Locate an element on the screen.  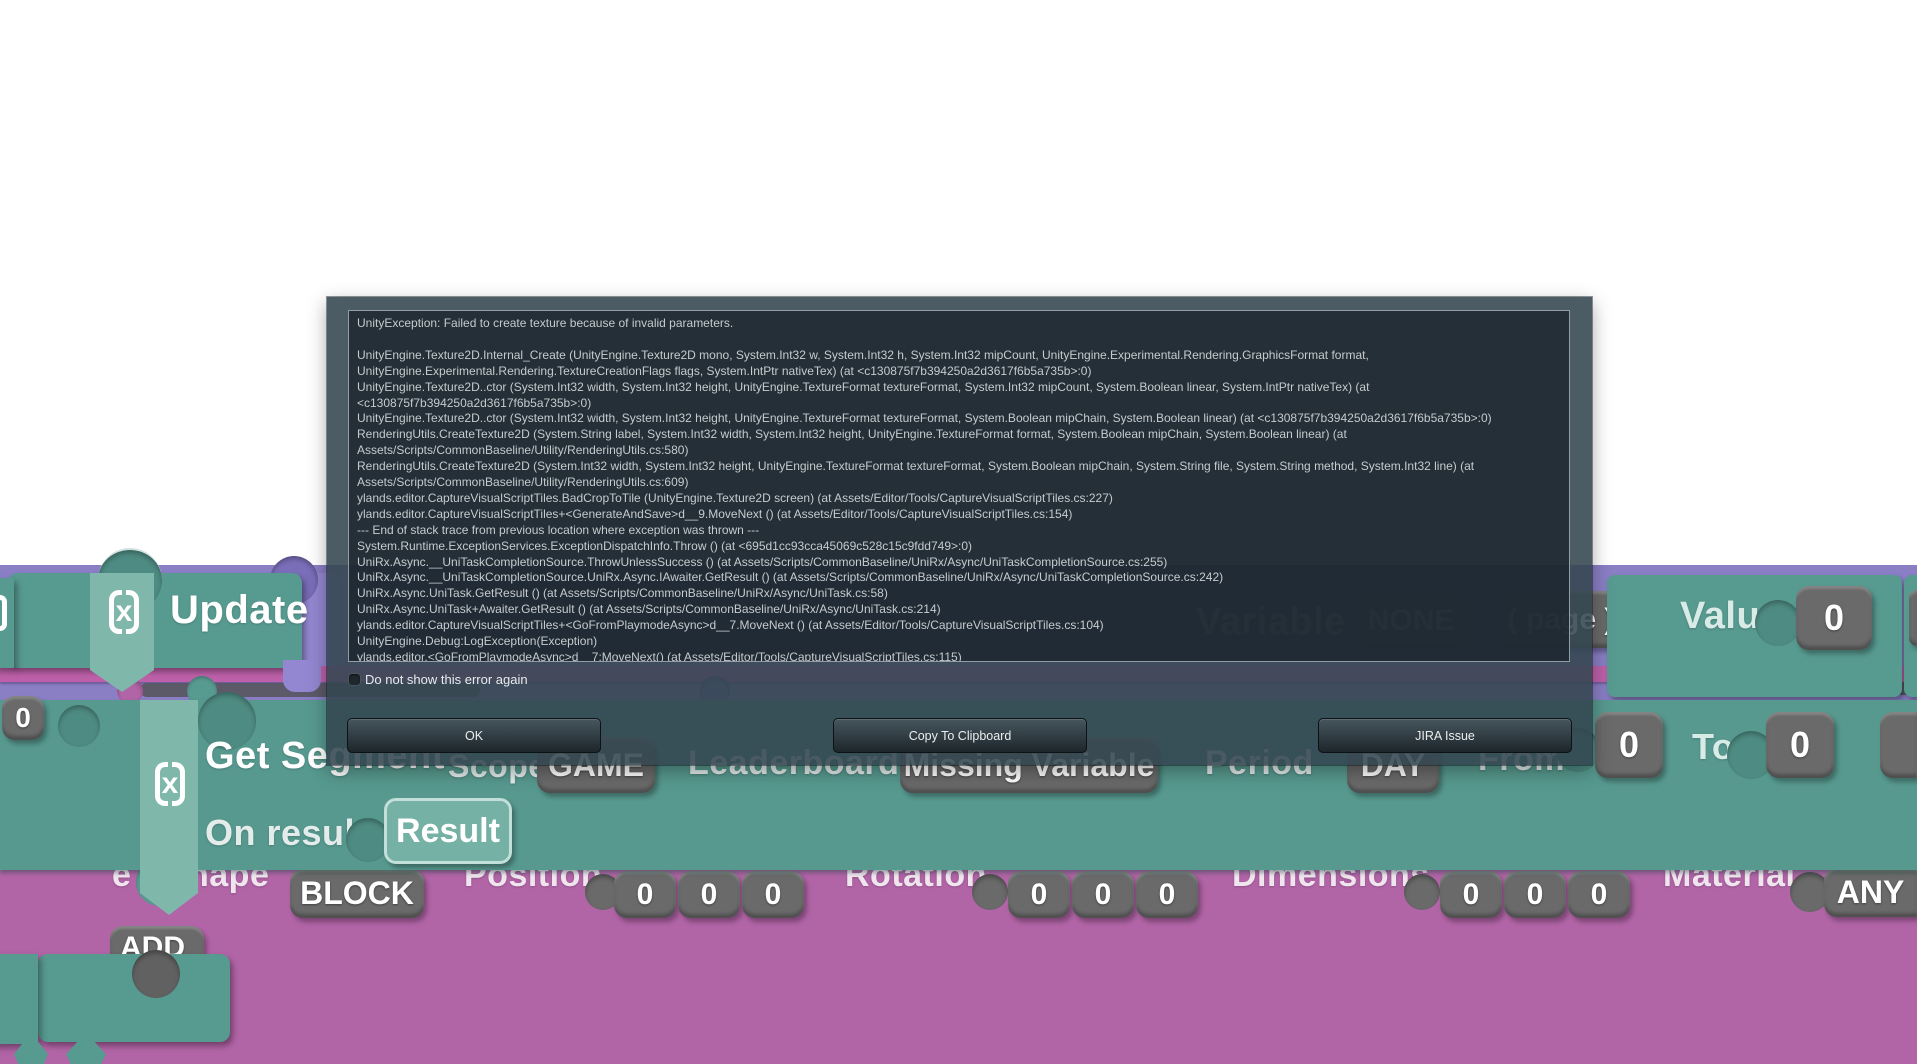
dimensions-y-slot: 0 is located at coordinates (1535, 894).